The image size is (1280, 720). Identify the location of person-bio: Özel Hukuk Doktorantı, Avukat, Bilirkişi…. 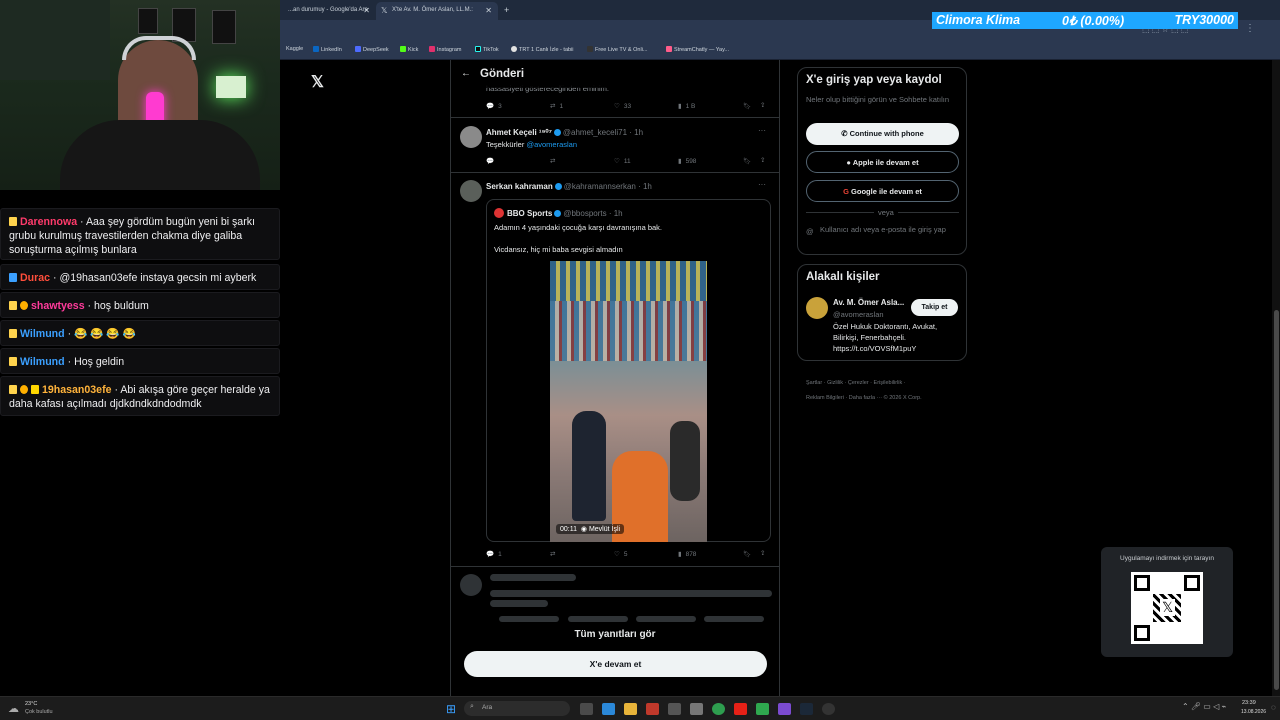
(885, 337).